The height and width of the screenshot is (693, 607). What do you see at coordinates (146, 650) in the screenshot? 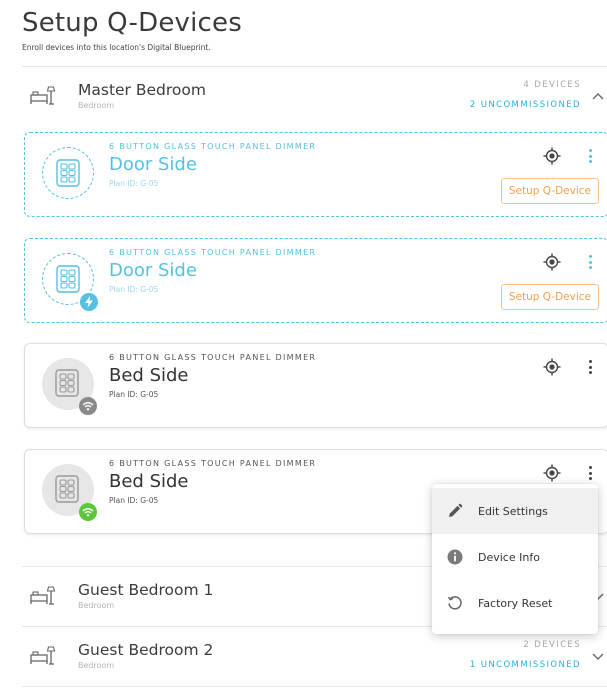
I see `room-name: Guest Bedroom 2` at bounding box center [146, 650].